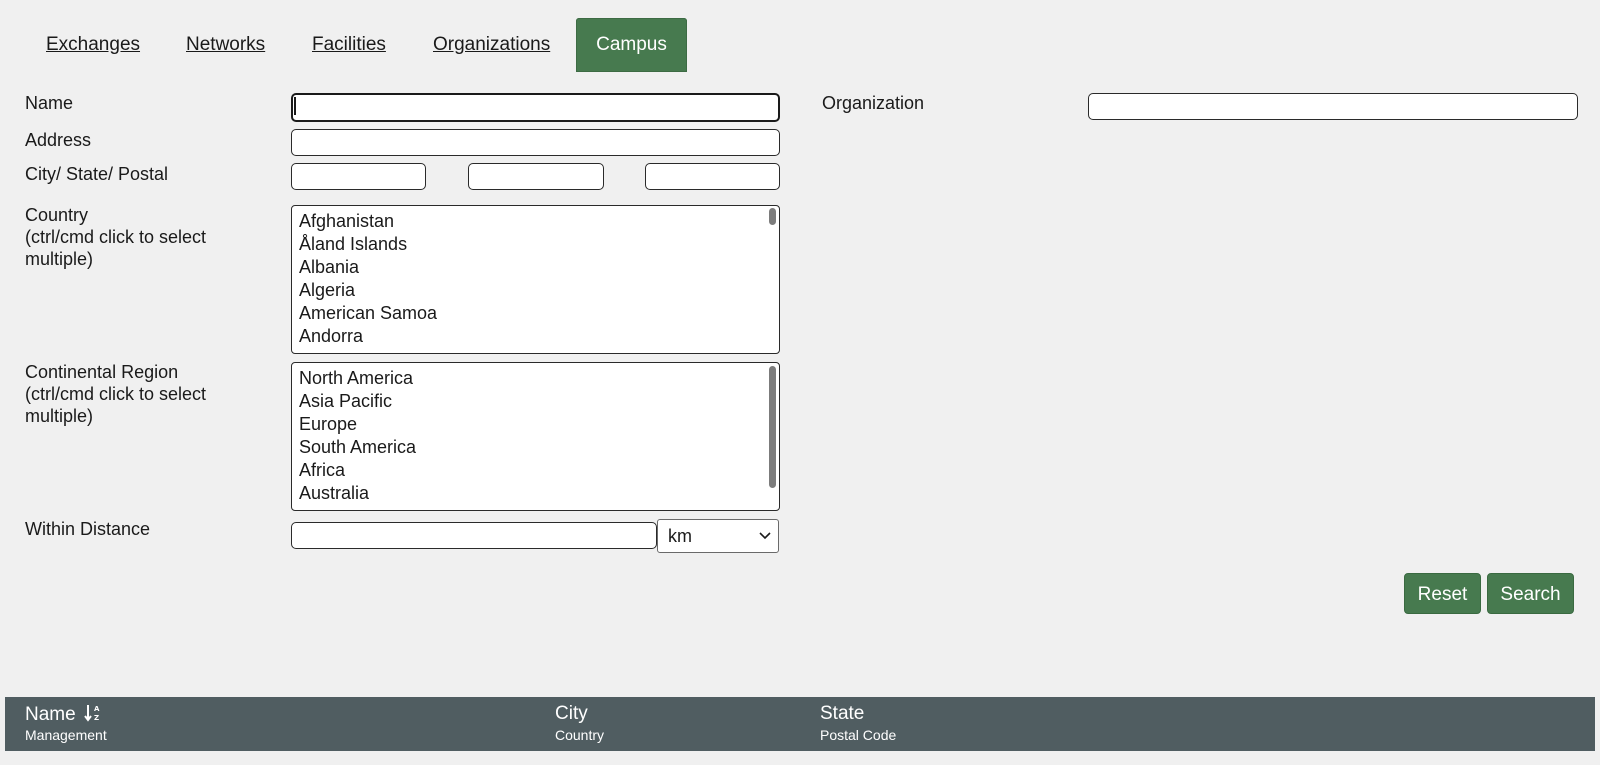 This screenshot has height=765, width=1600. Describe the element at coordinates (571, 714) in the screenshot. I see `column-city-header: City` at that location.